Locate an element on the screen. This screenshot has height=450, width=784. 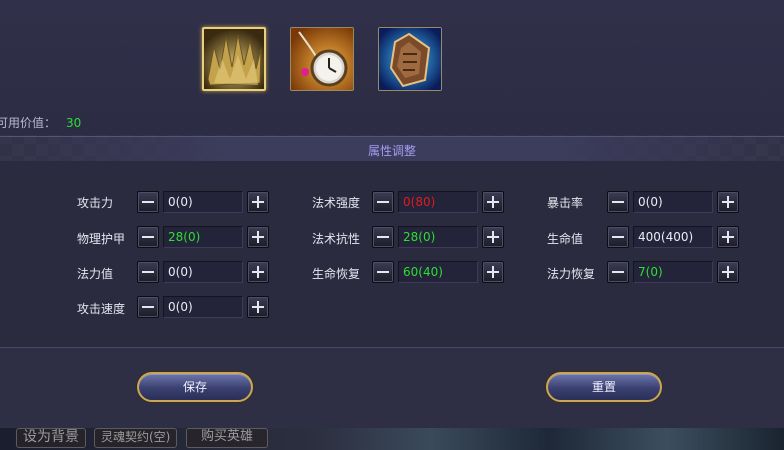
background-strip: 设为背景 灵魂契约(空) 购买英雄 is located at coordinates (392, 439).